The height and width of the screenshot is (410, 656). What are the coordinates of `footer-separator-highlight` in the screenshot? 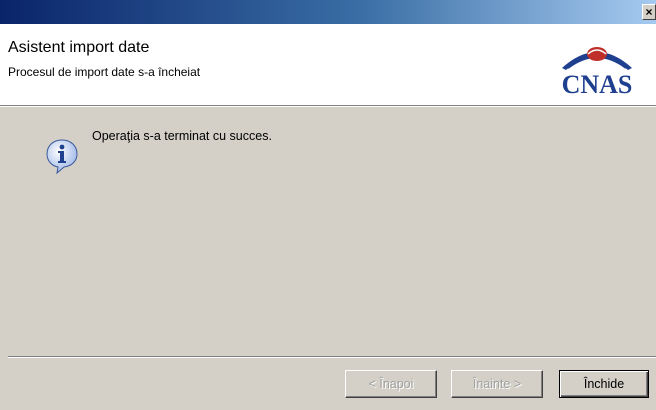 It's located at (332, 357).